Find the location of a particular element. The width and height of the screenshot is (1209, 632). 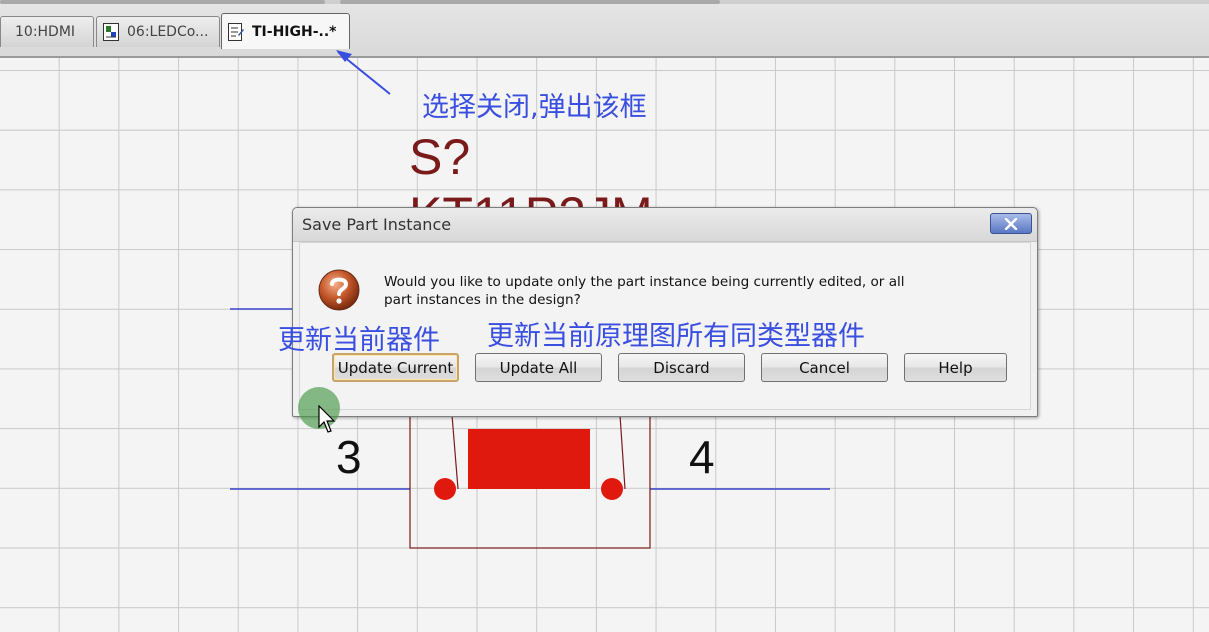

cancel-button: Cancel is located at coordinates (824, 367).